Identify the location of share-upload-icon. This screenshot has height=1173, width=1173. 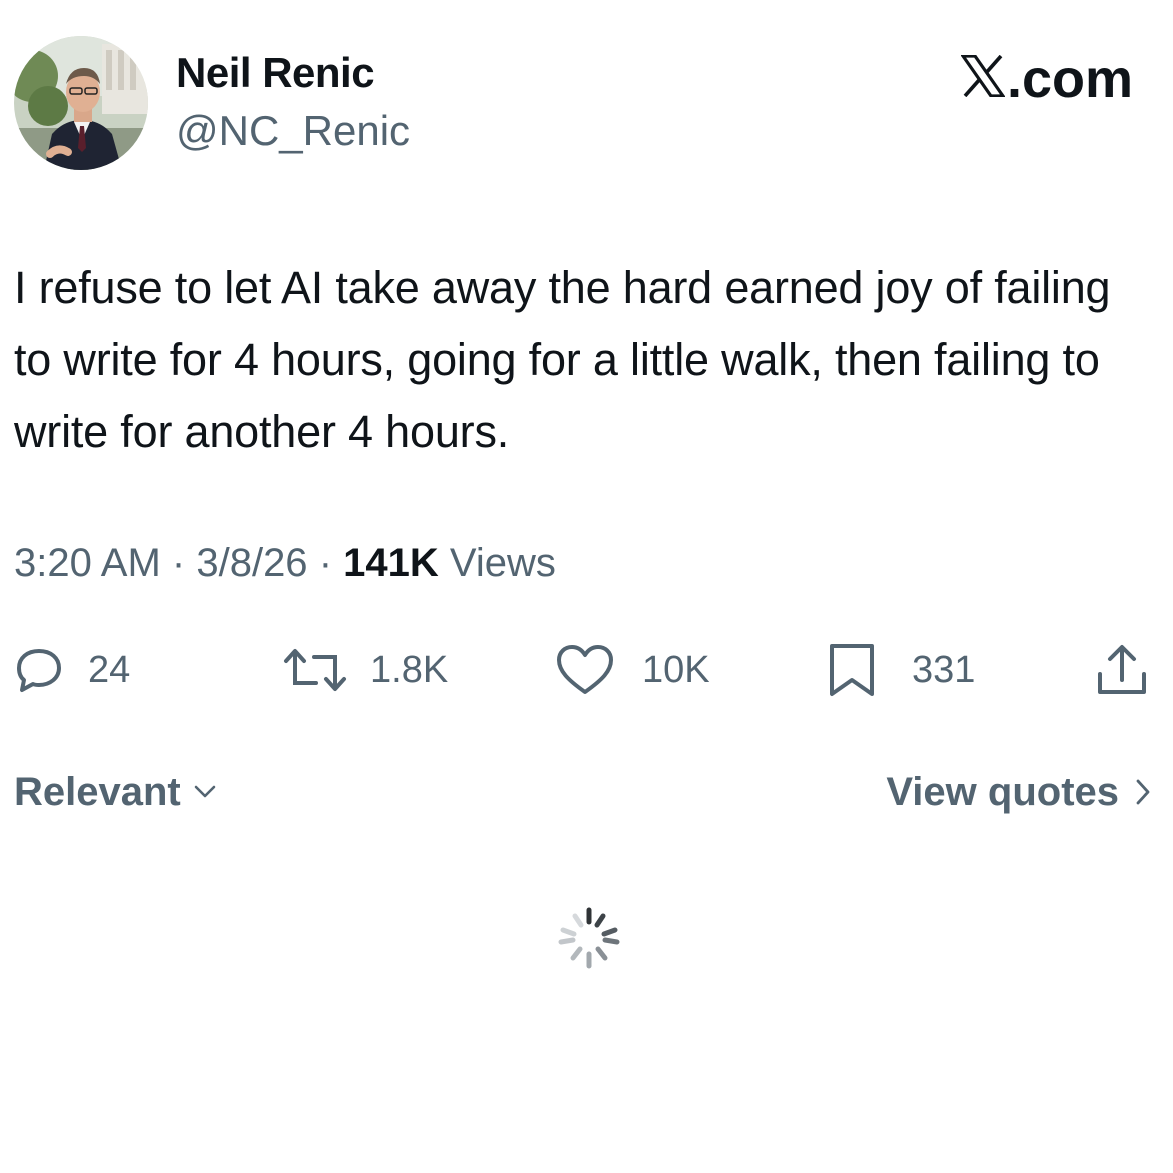
(1122, 669).